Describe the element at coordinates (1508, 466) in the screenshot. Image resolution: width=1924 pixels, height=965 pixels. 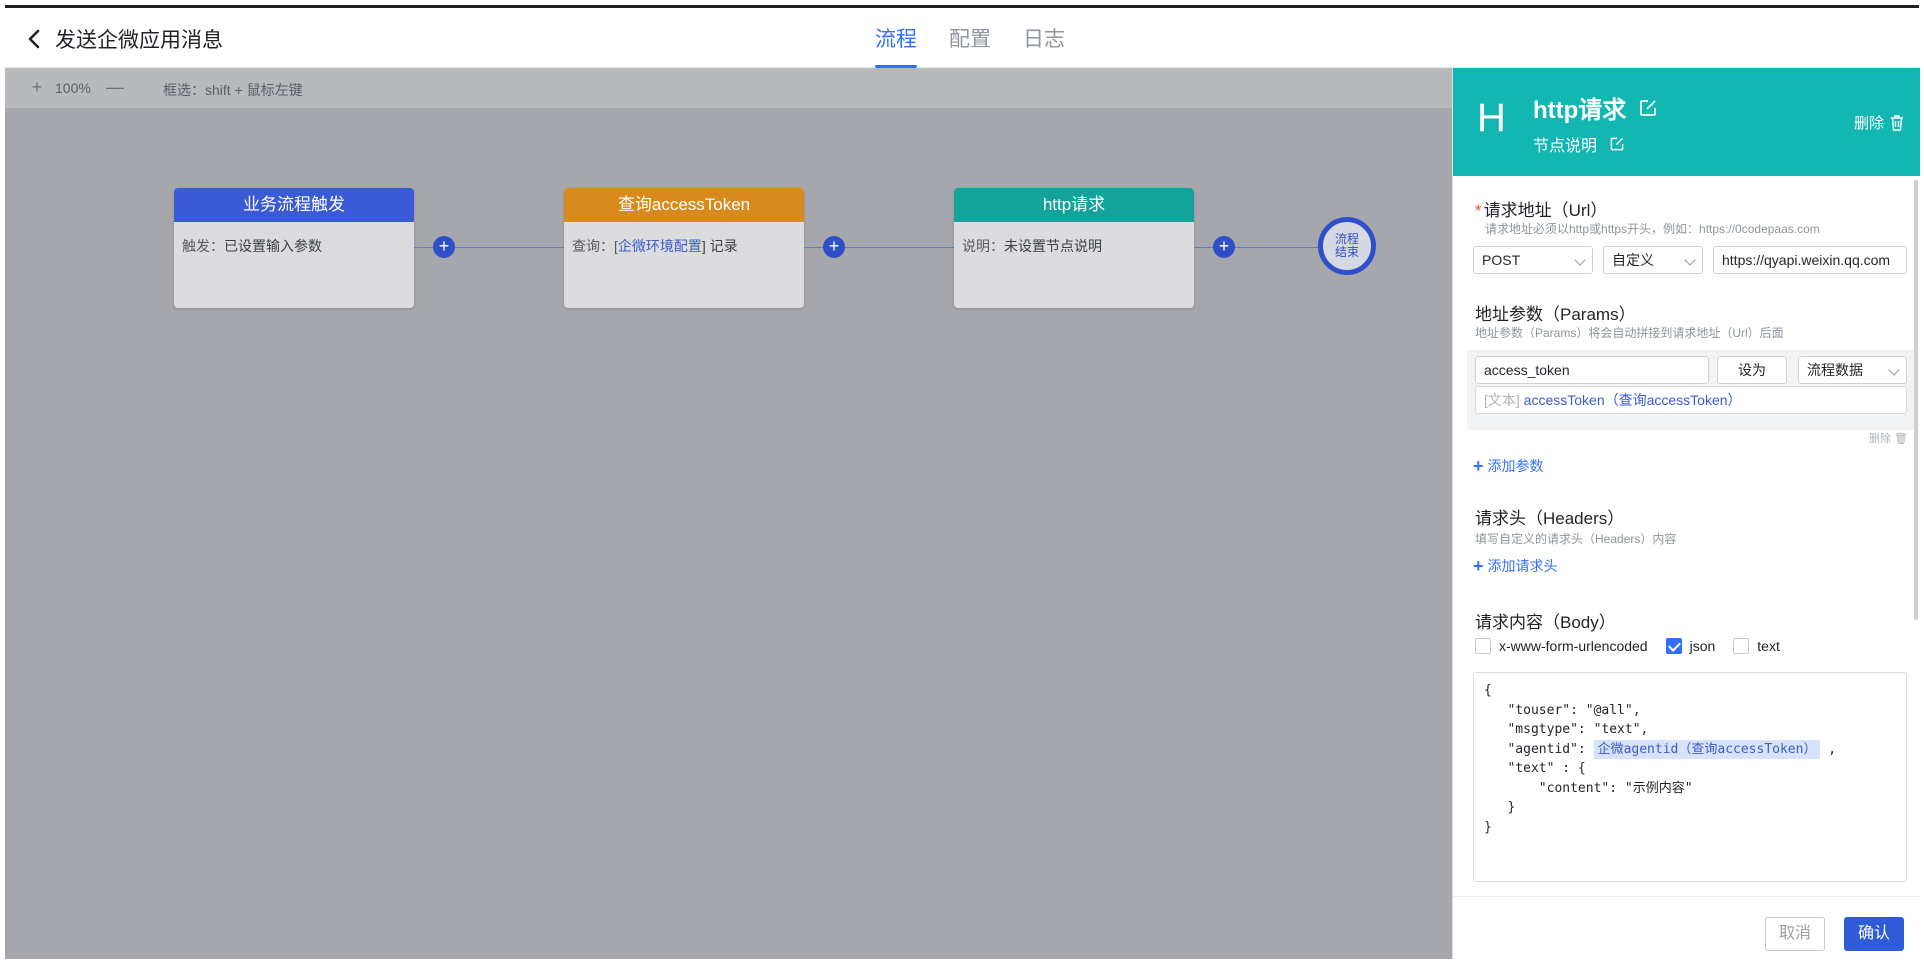
I see `add-param-button: + 添加参数` at that location.